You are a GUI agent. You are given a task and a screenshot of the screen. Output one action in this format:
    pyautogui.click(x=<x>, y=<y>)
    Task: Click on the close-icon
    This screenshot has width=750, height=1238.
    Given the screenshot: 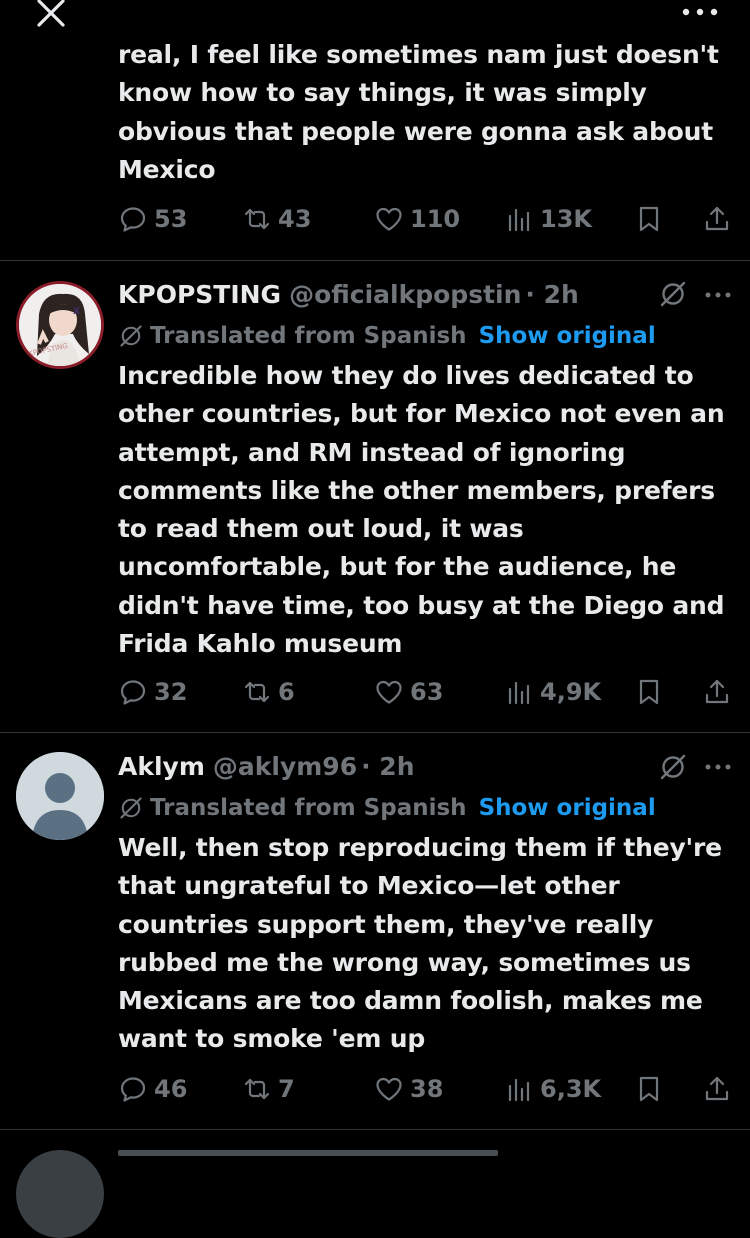 What is the action you would take?
    pyautogui.click(x=51, y=15)
    